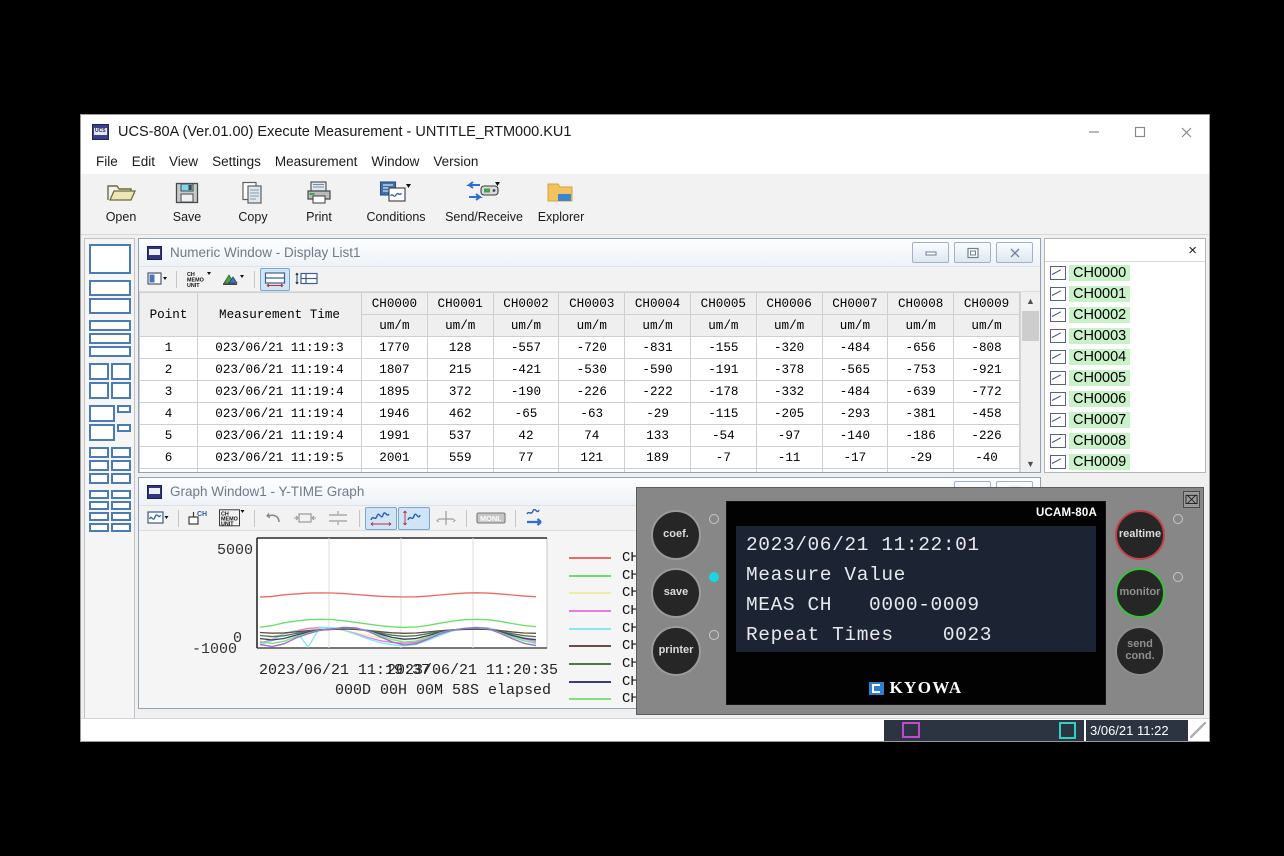  I want to click on ucam-right-button-column: realtime monitor send cond., so click(1152, 593).